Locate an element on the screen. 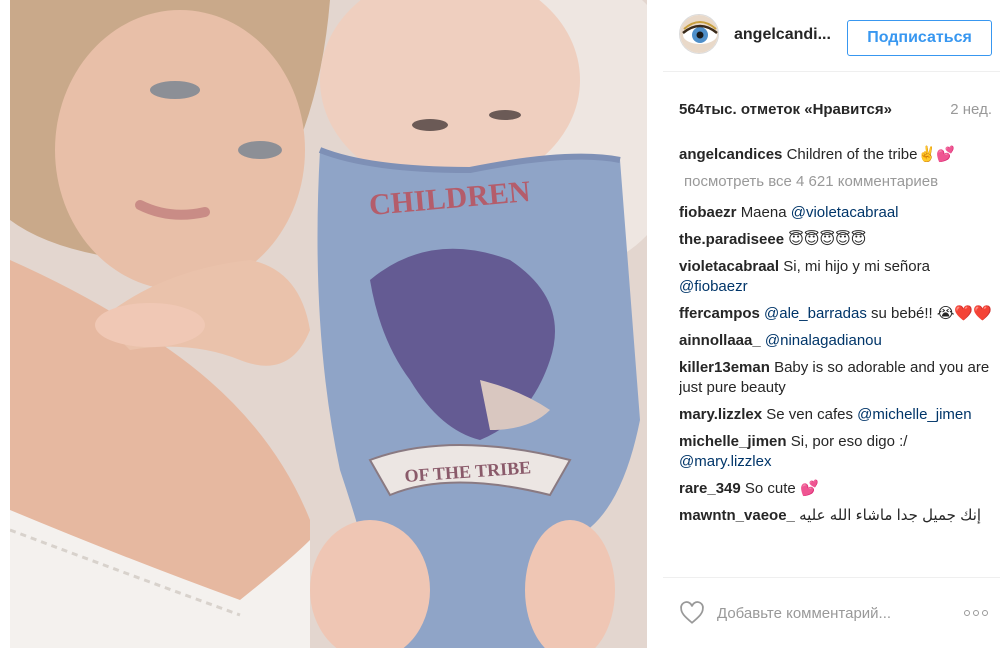 The height and width of the screenshot is (648, 1000). comment-item: ainnollaaa_ @ninalagadianou is located at coordinates (836, 341).